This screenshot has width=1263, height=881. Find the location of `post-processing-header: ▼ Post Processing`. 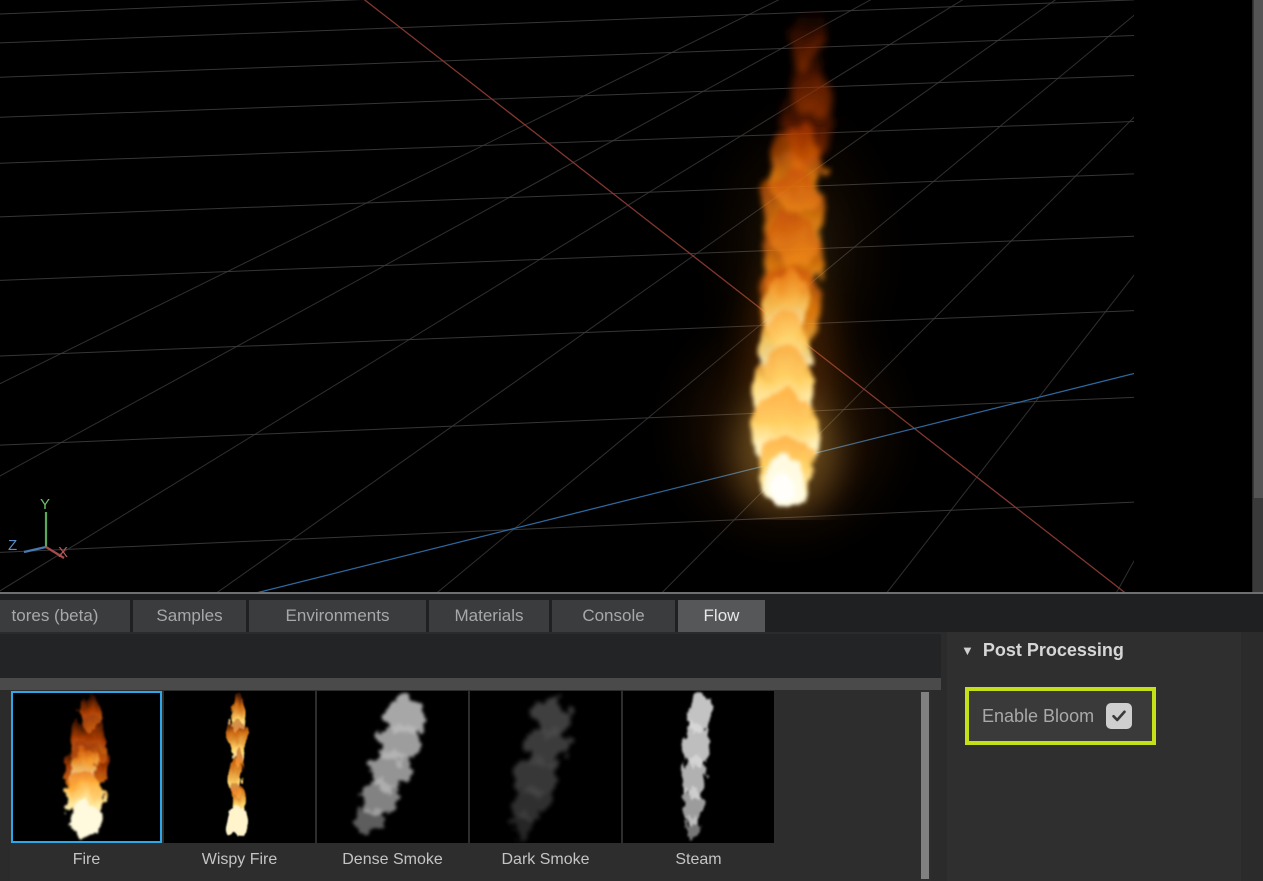

post-processing-header: ▼ Post Processing is located at coordinates (1042, 650).